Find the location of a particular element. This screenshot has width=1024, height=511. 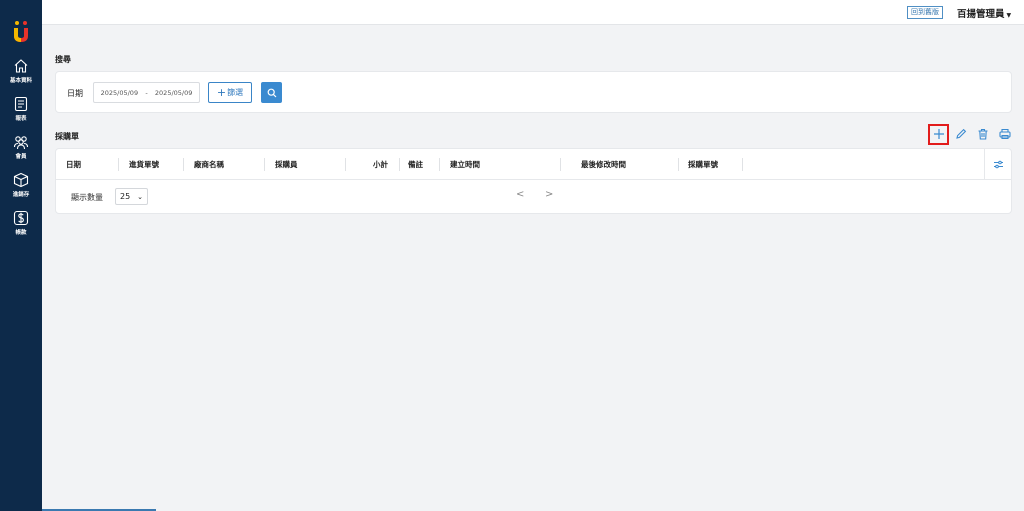

home-icon is located at coordinates (21, 66).